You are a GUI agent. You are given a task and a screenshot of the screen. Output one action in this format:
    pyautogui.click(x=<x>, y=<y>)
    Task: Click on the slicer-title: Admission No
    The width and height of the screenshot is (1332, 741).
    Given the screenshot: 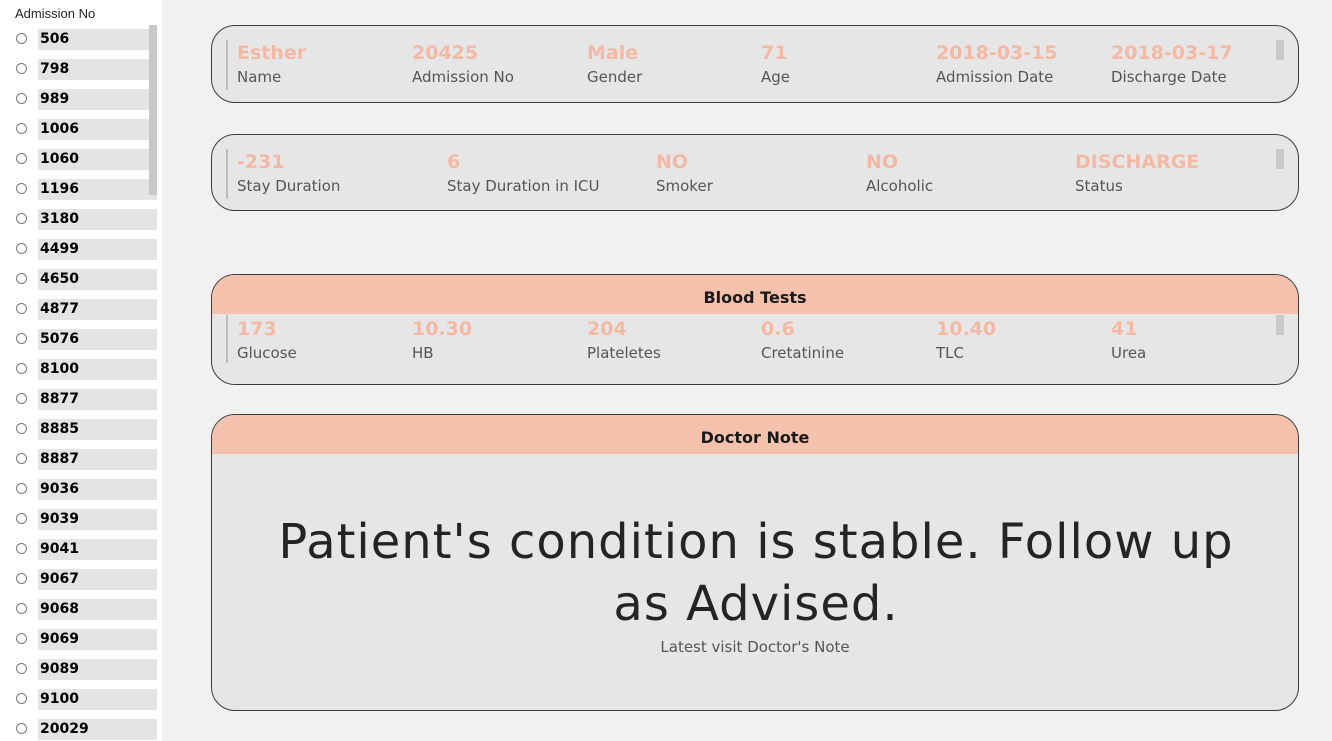 What is the action you would take?
    pyautogui.click(x=55, y=13)
    